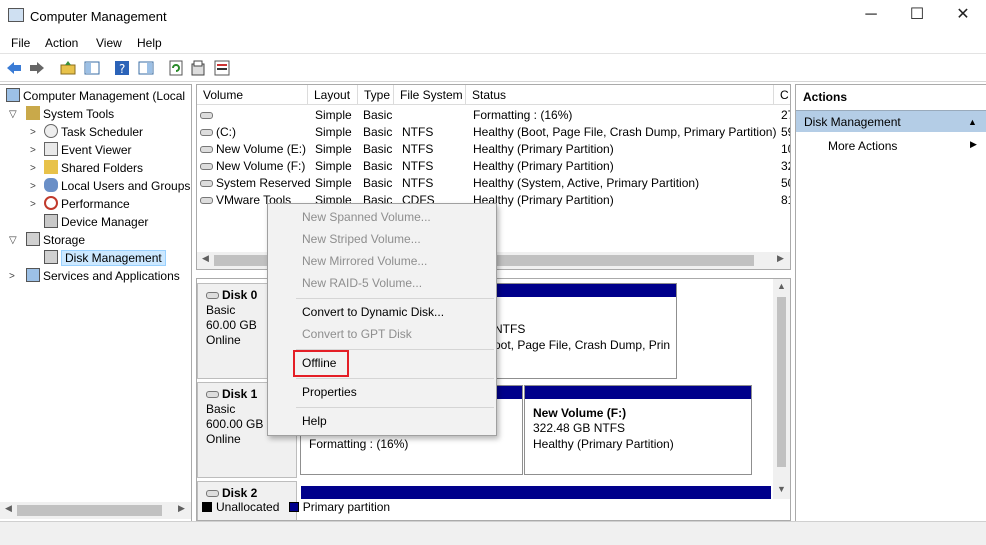 The width and height of the screenshot is (986, 545). Describe the element at coordinates (579, 428) in the screenshot. I see `partition-fs: 322.48 GB NTFS` at that location.